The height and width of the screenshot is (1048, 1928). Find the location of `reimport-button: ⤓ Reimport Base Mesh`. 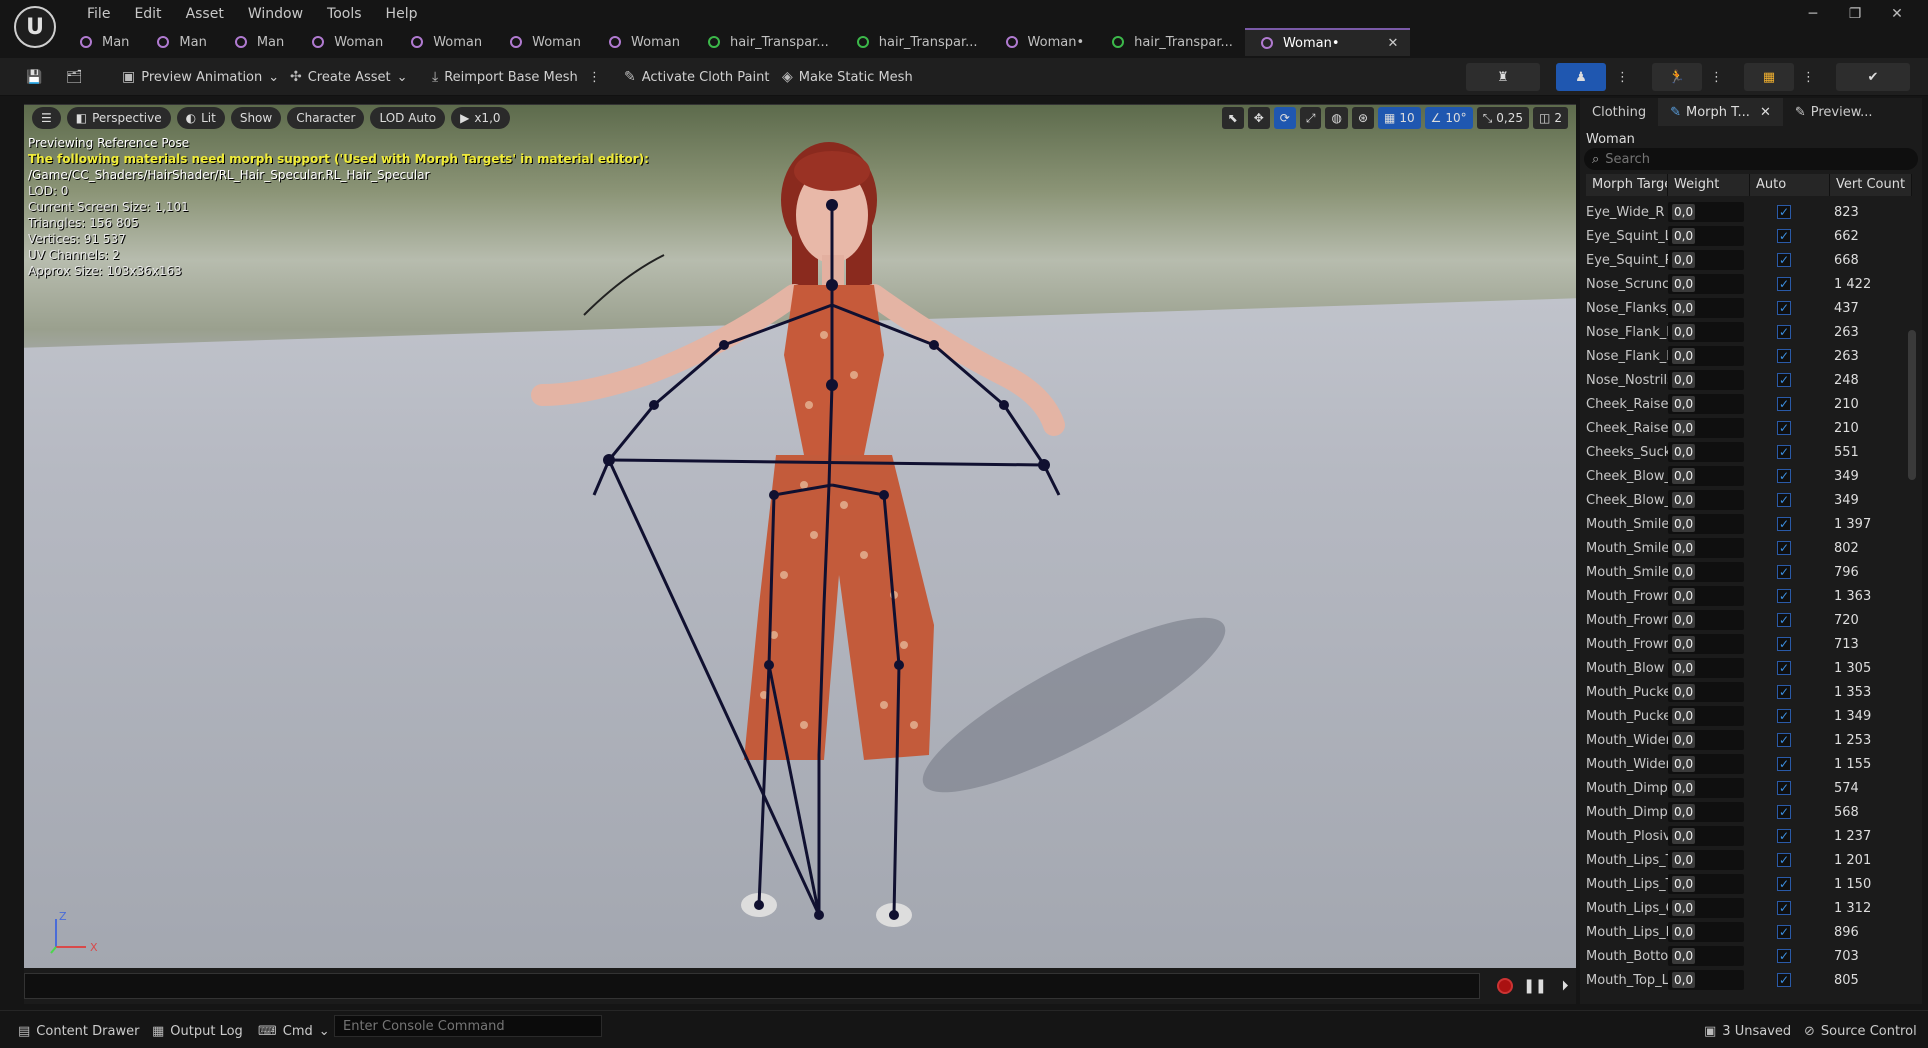

reimport-button: ⤓ Reimport Base Mesh is located at coordinates (505, 77).